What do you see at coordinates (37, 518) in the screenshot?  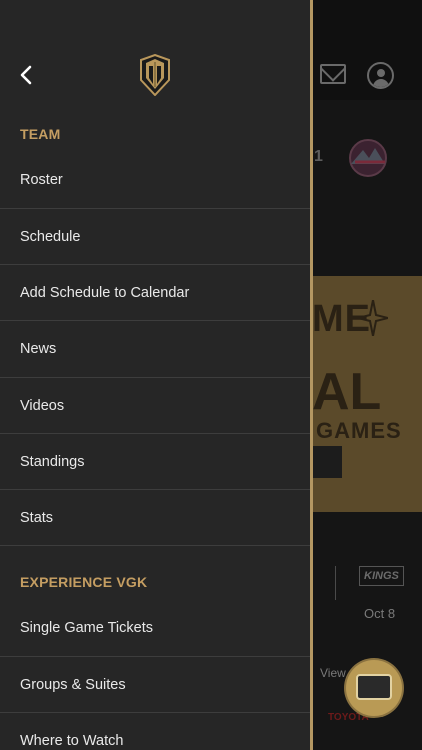 I see `menu-item-label: Stats` at bounding box center [37, 518].